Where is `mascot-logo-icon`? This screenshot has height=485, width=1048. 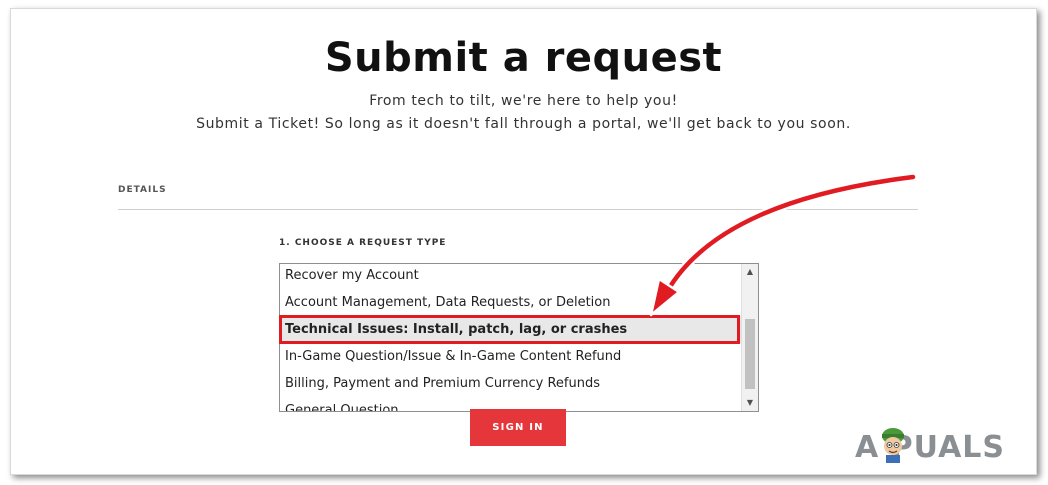 mascot-logo-icon is located at coordinates (893, 445).